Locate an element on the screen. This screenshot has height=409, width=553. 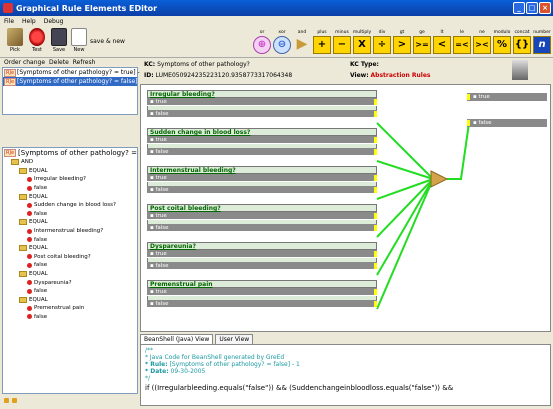
up-icon is located at coordinates (6, 400).